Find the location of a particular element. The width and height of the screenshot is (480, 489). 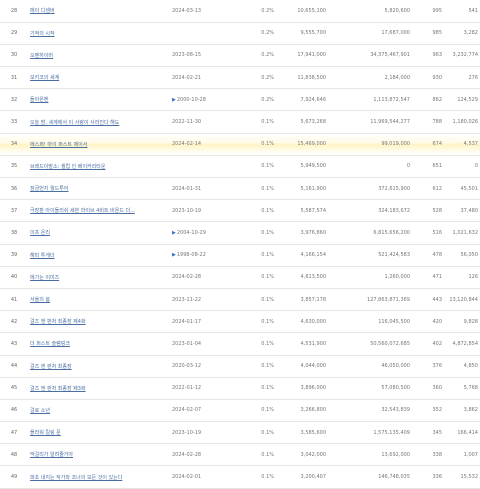

sales-cell: 1,260,000 is located at coordinates (397, 277).